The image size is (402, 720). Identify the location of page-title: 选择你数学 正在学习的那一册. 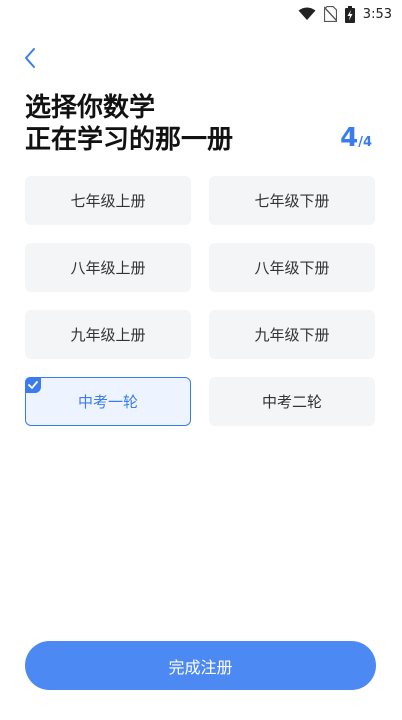
(129, 124).